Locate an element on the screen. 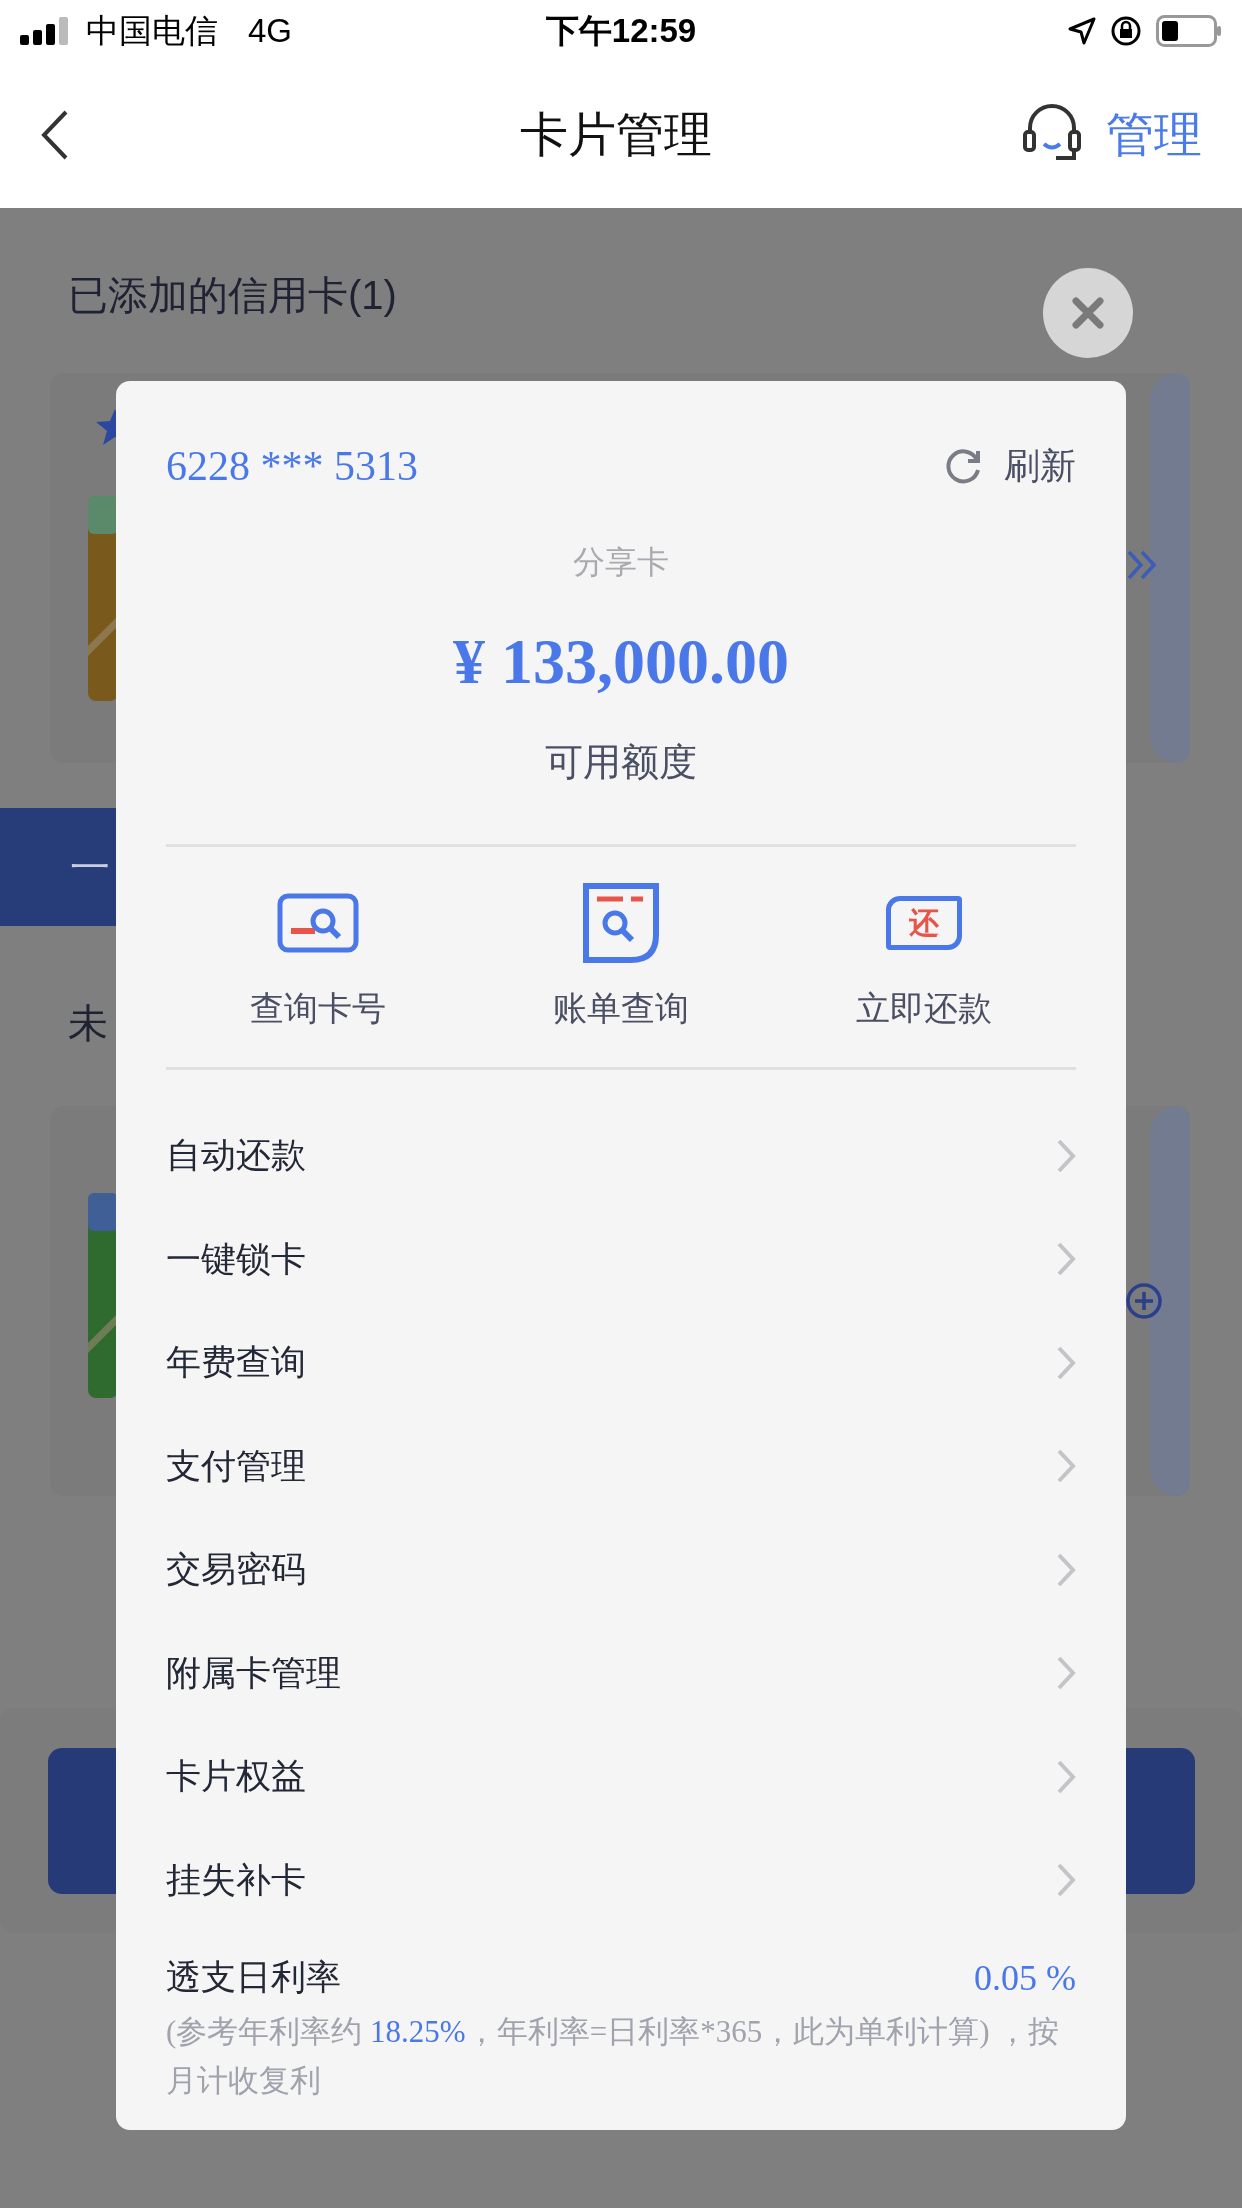  menu-item: 年费查询 is located at coordinates (621, 1363).